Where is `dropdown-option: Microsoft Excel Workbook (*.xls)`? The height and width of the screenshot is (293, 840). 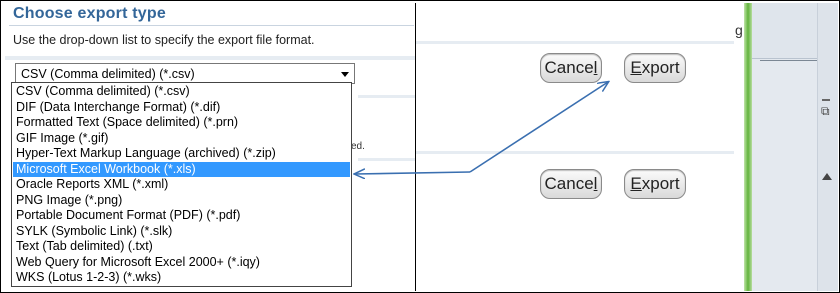
dropdown-option: Microsoft Excel Workbook (*.xls) is located at coordinates (181, 169).